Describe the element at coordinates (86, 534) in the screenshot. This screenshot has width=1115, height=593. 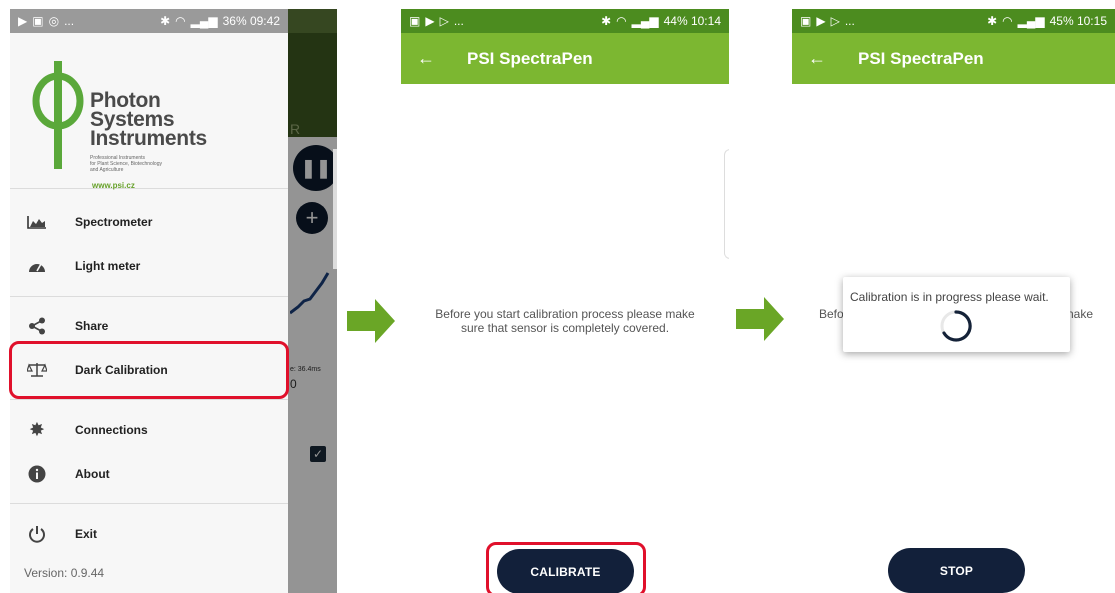
I see `menu-item-label: Exit` at that location.